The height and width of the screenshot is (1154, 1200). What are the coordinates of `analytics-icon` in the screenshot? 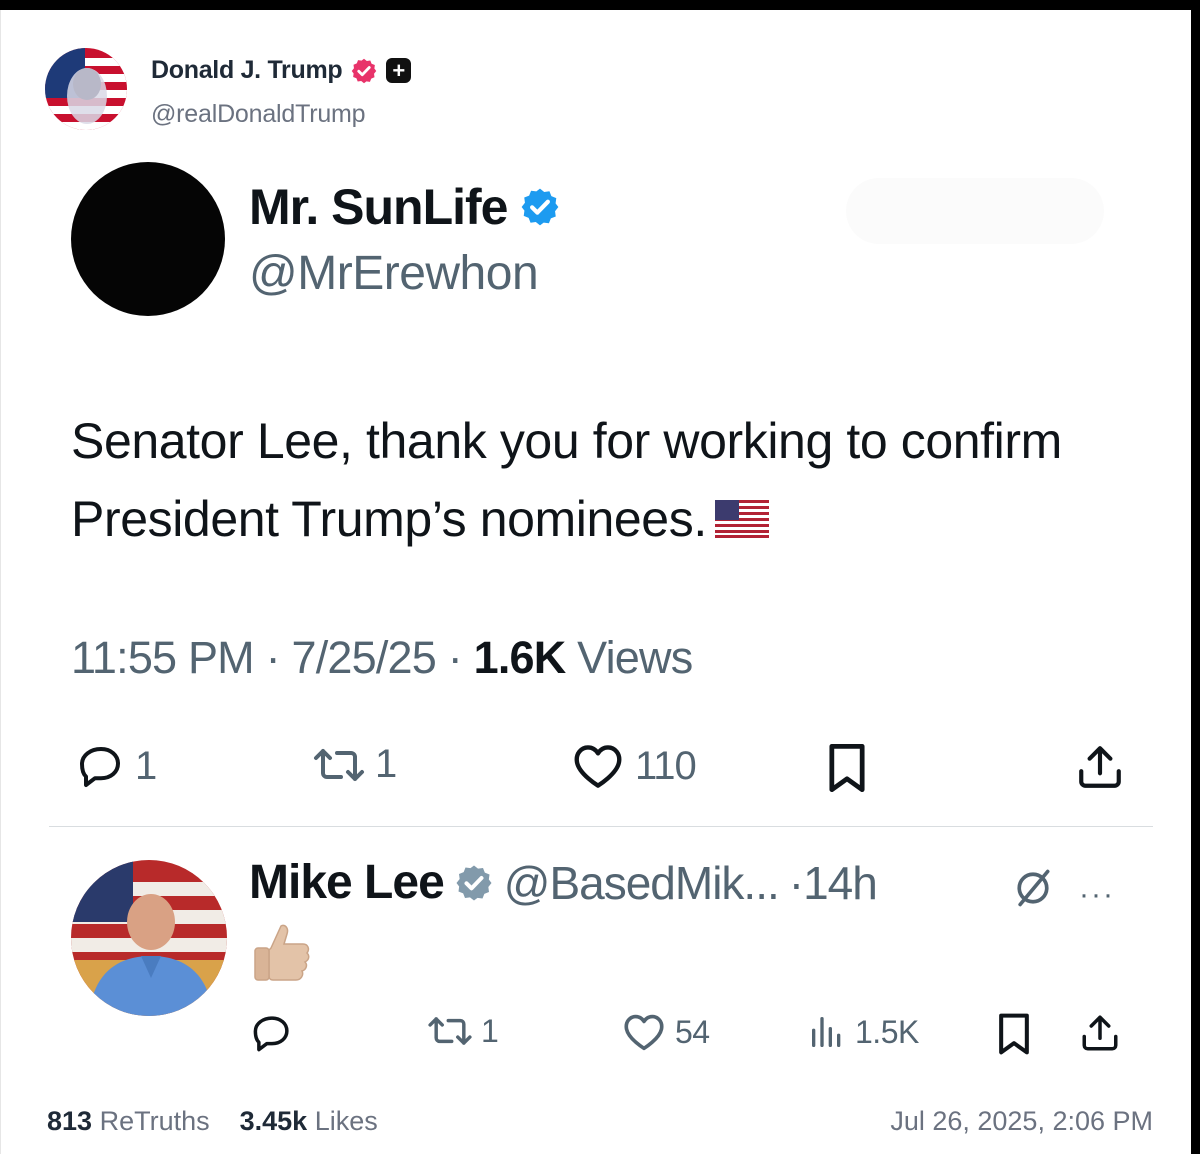 It's located at (826, 1032).